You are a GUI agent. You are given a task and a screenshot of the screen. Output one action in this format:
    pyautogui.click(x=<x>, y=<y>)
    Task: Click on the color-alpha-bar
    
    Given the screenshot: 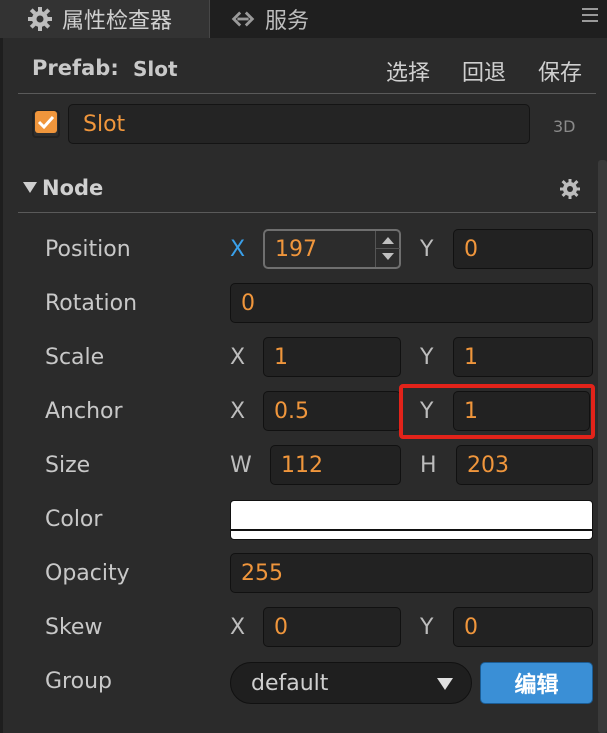 What is the action you would take?
    pyautogui.click(x=411, y=530)
    